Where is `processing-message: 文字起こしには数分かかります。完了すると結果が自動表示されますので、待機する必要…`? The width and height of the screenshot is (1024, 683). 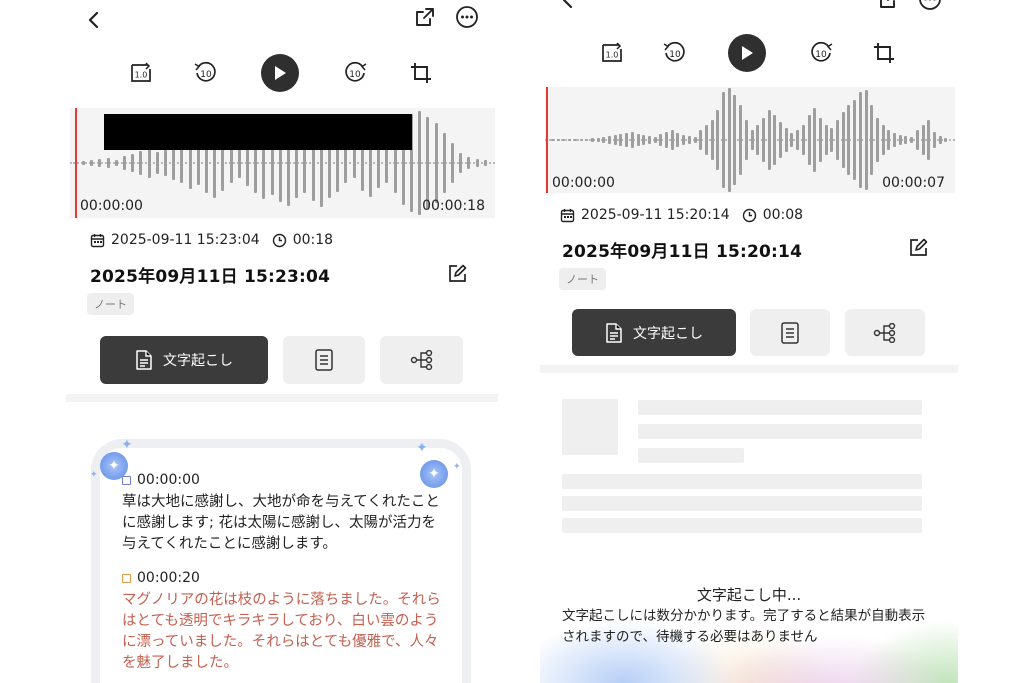 processing-message: 文字起こしには数分かかります。完了すると結果が自動表示されますので、待機する必要… is located at coordinates (744, 626).